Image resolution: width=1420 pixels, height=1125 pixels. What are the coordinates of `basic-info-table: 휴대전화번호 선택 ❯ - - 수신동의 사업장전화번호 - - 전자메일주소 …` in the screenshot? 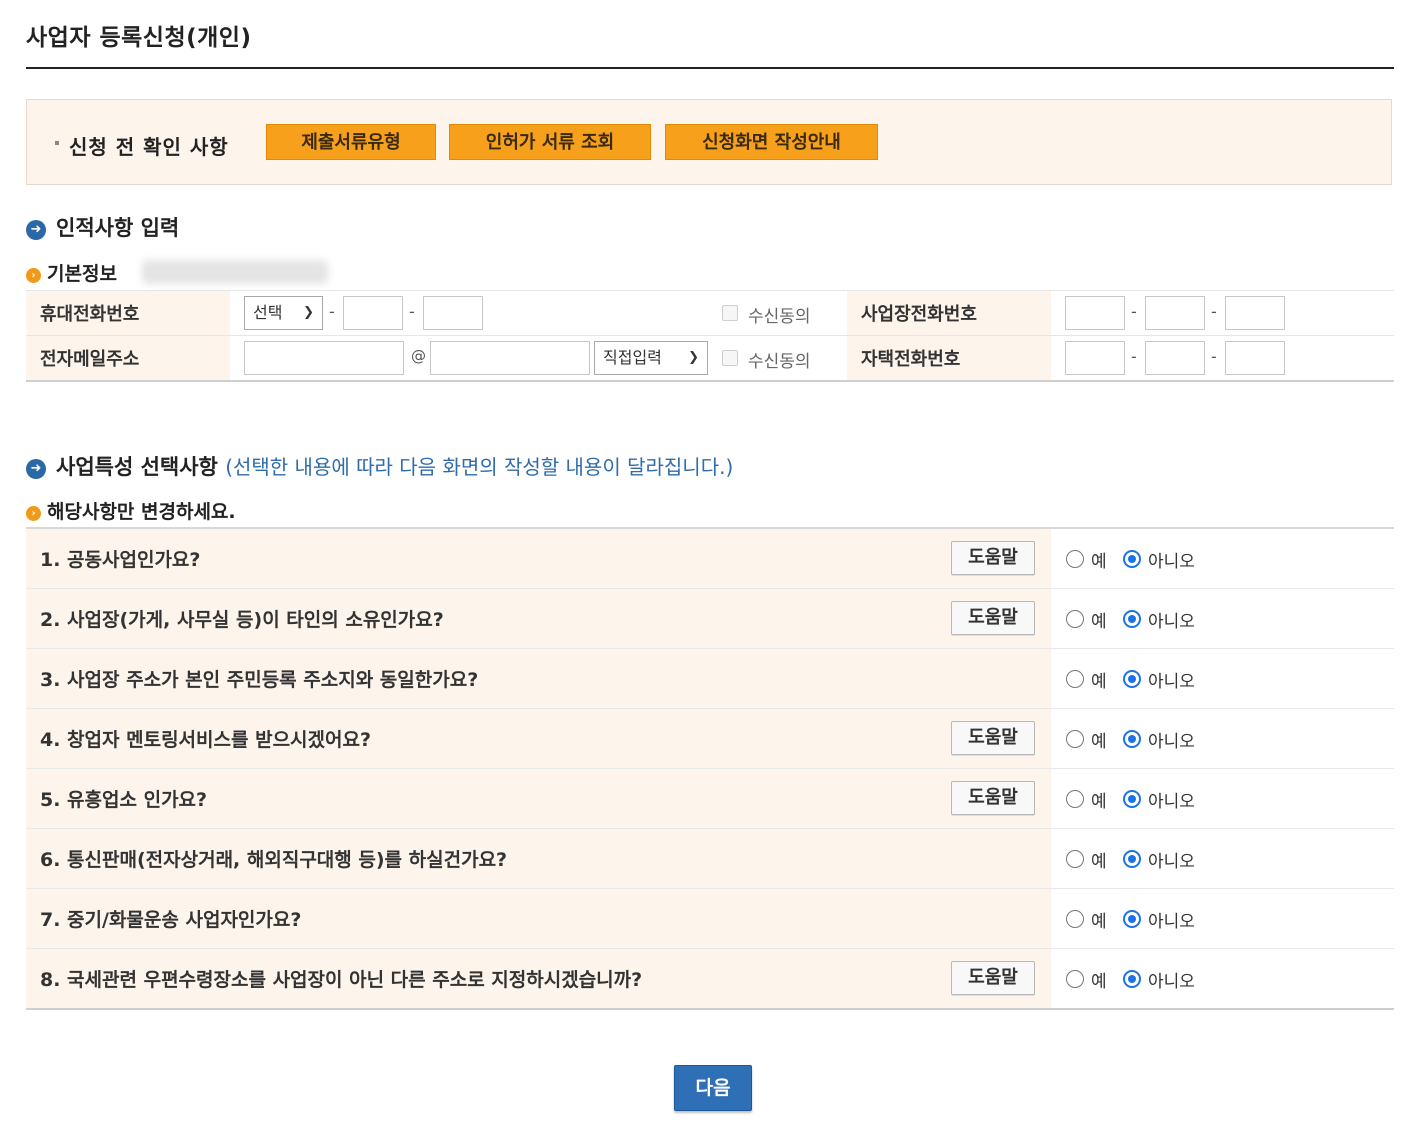 It's located at (710, 336).